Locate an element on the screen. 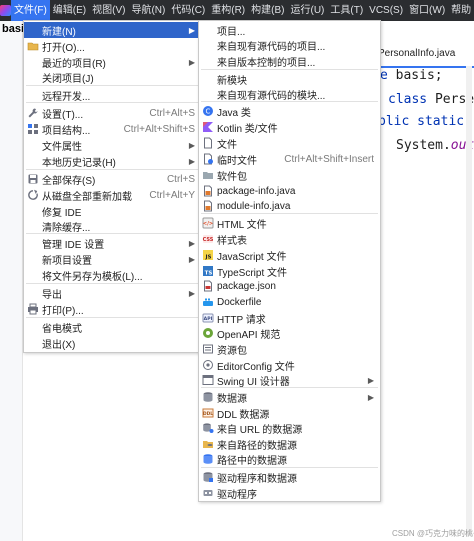 This screenshot has height=541, width=474. new-menu-item-12: </> HTML 文件 is located at coordinates (289, 223).